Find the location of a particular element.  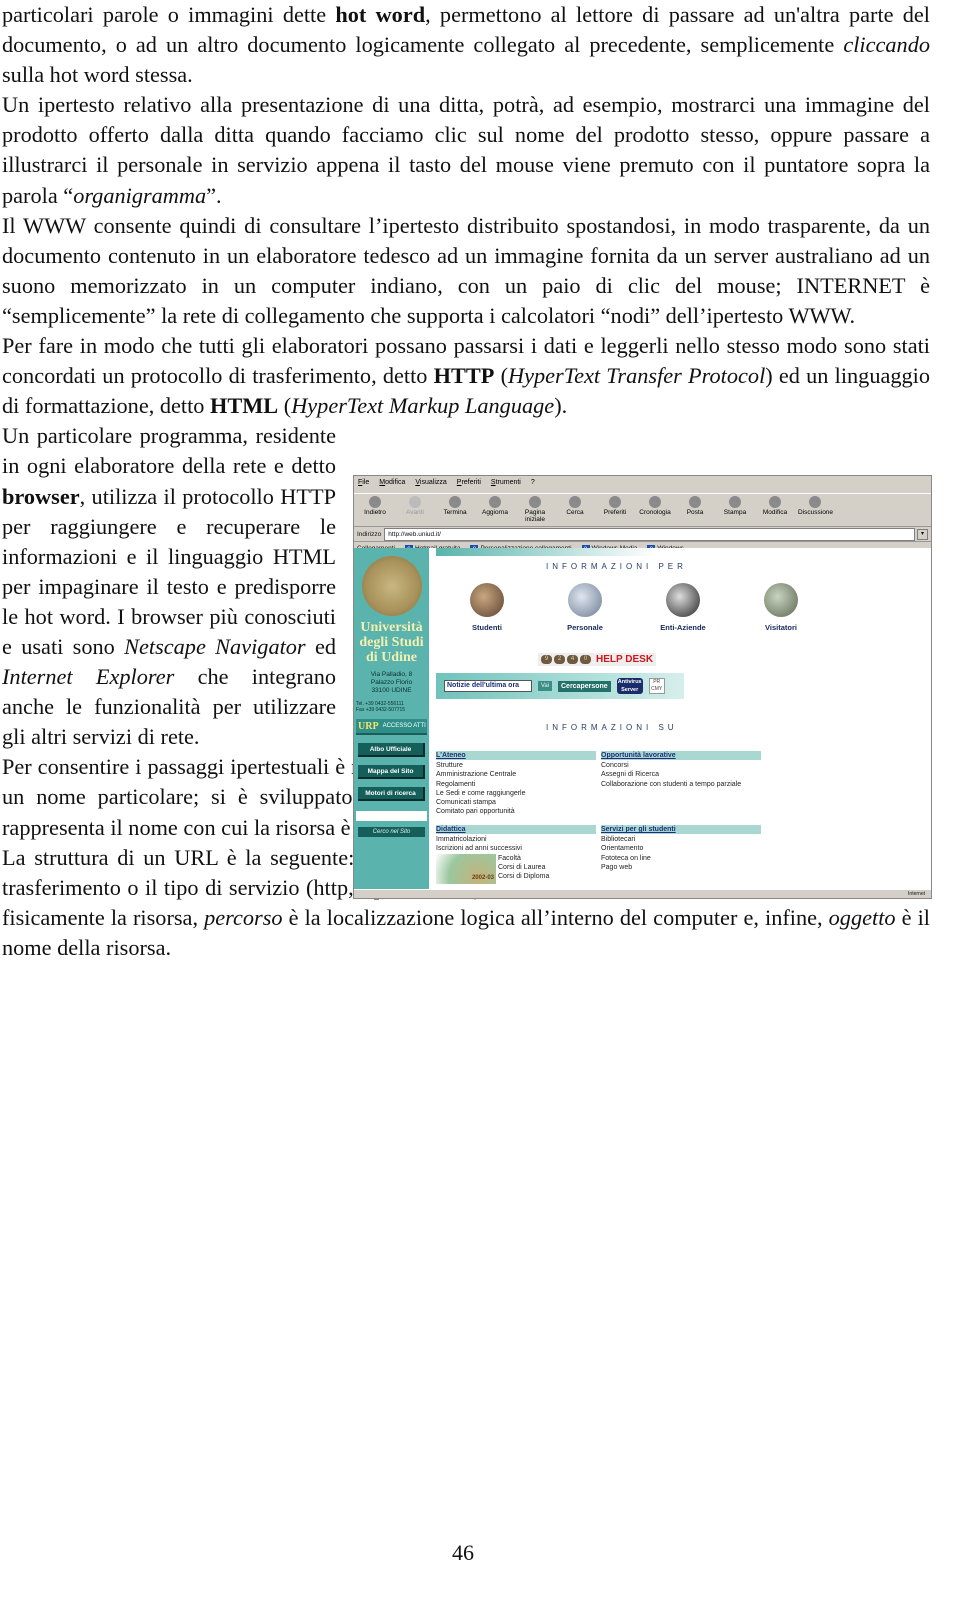

term-oggetto: oggetto is located at coordinates (862, 917).